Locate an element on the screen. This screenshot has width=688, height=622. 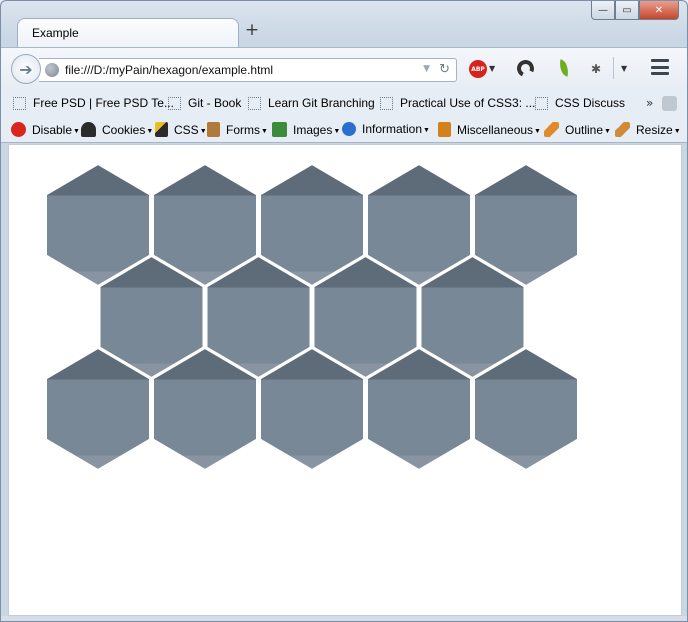
globe-icon is located at coordinates (52, 70).